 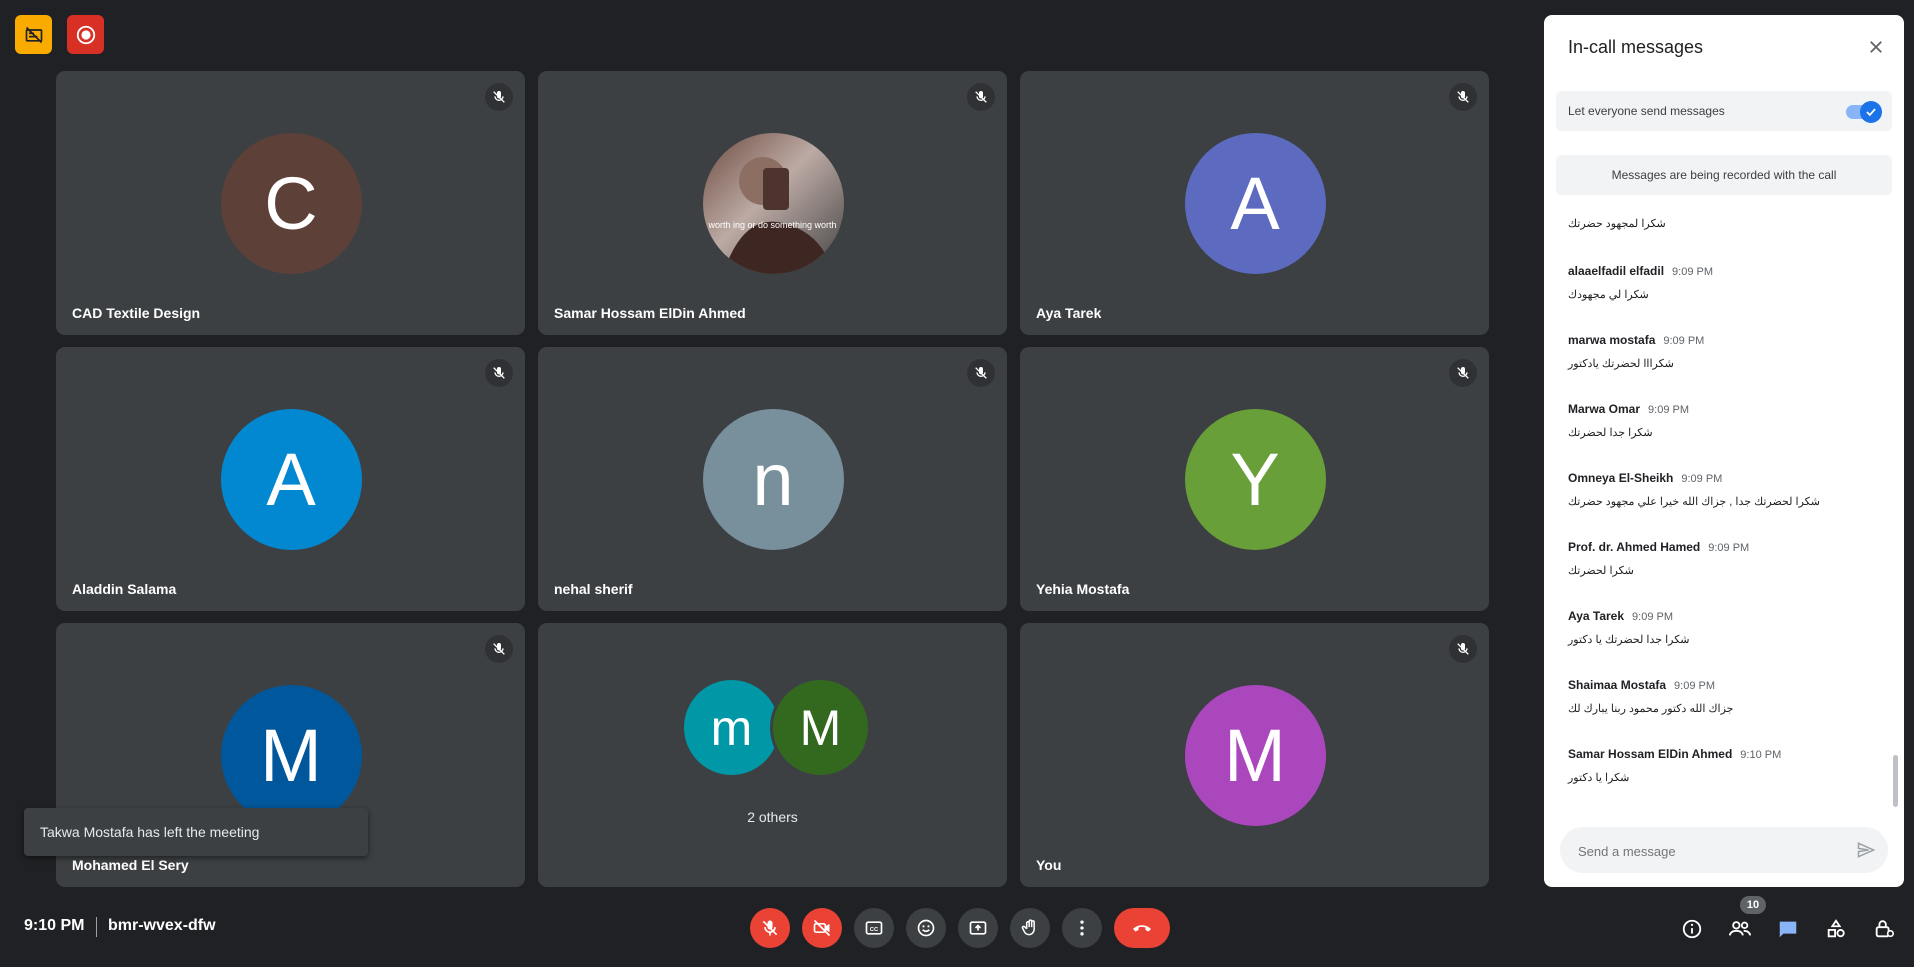 I want to click on reactions-button, so click(x=926, y=928).